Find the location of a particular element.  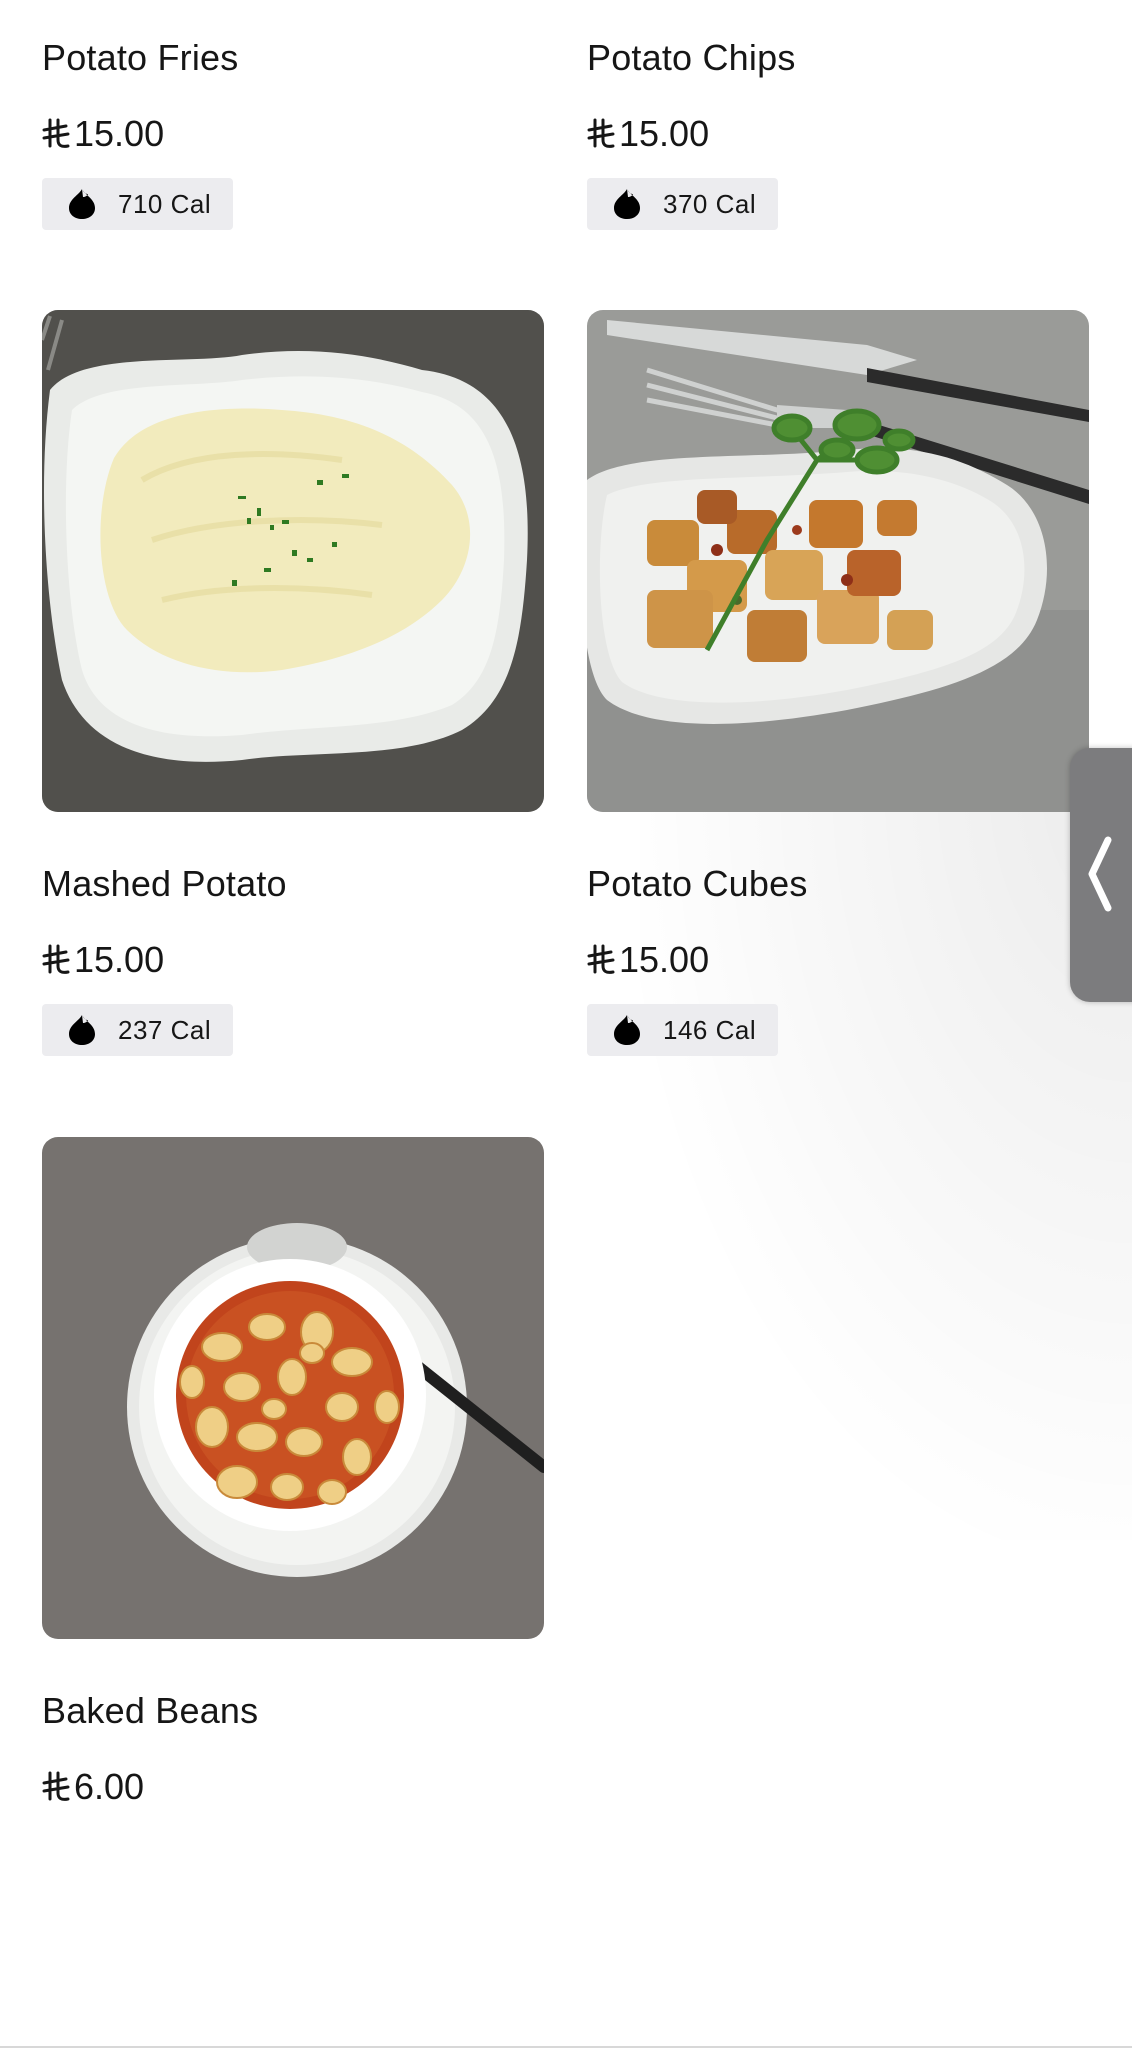

chevron-left-icon is located at coordinates (1100, 874).